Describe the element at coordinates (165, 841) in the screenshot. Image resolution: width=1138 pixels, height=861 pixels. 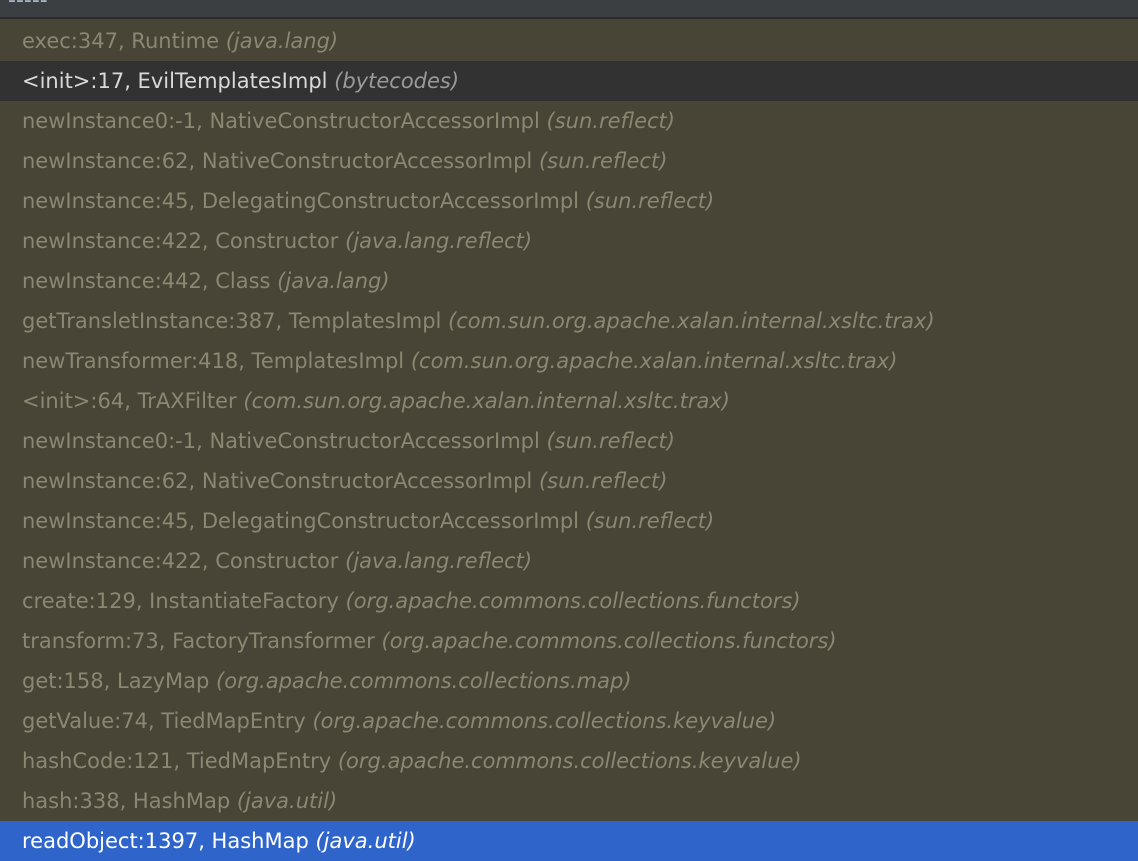
I see `frame-method-location: readObject:1397, HashMap` at that location.